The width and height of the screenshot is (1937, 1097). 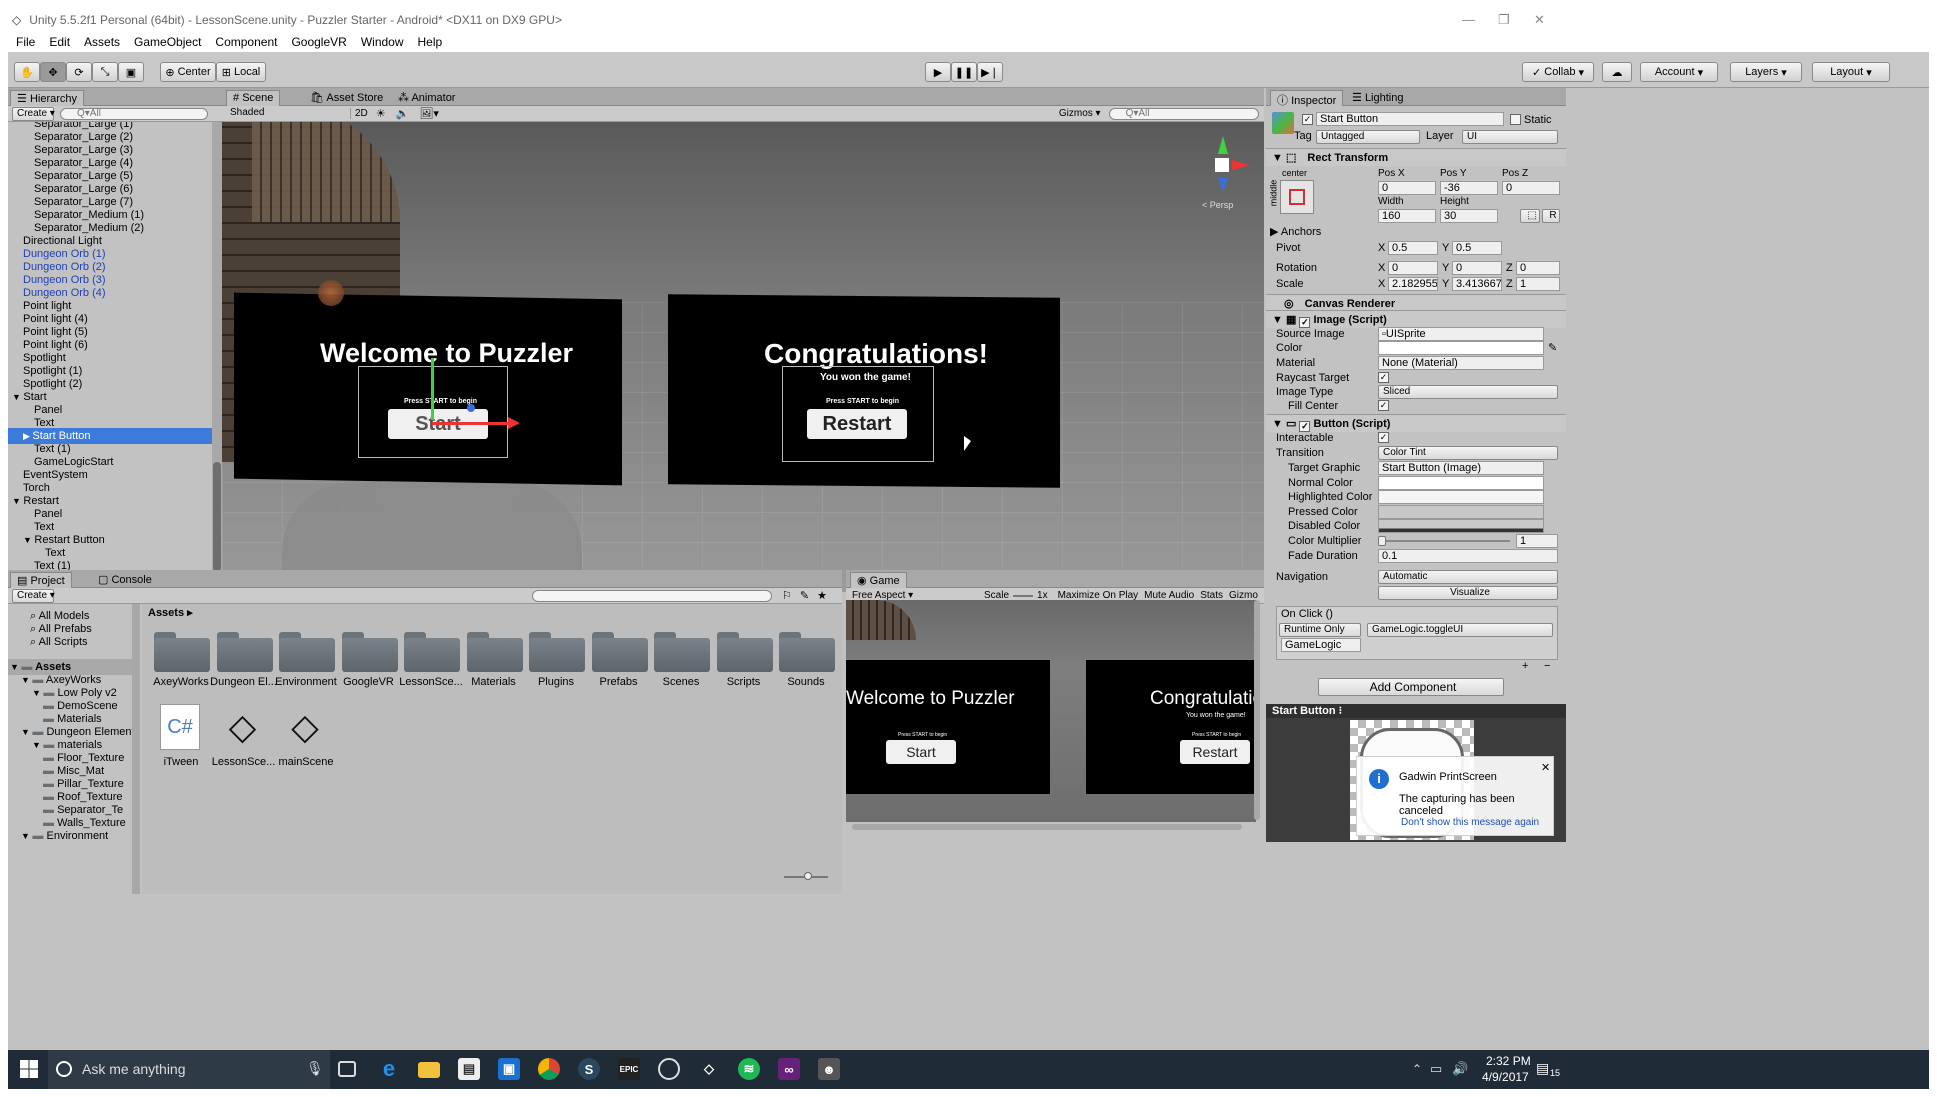 What do you see at coordinates (1222, 162) in the screenshot?
I see `orientation-gizmo` at bounding box center [1222, 162].